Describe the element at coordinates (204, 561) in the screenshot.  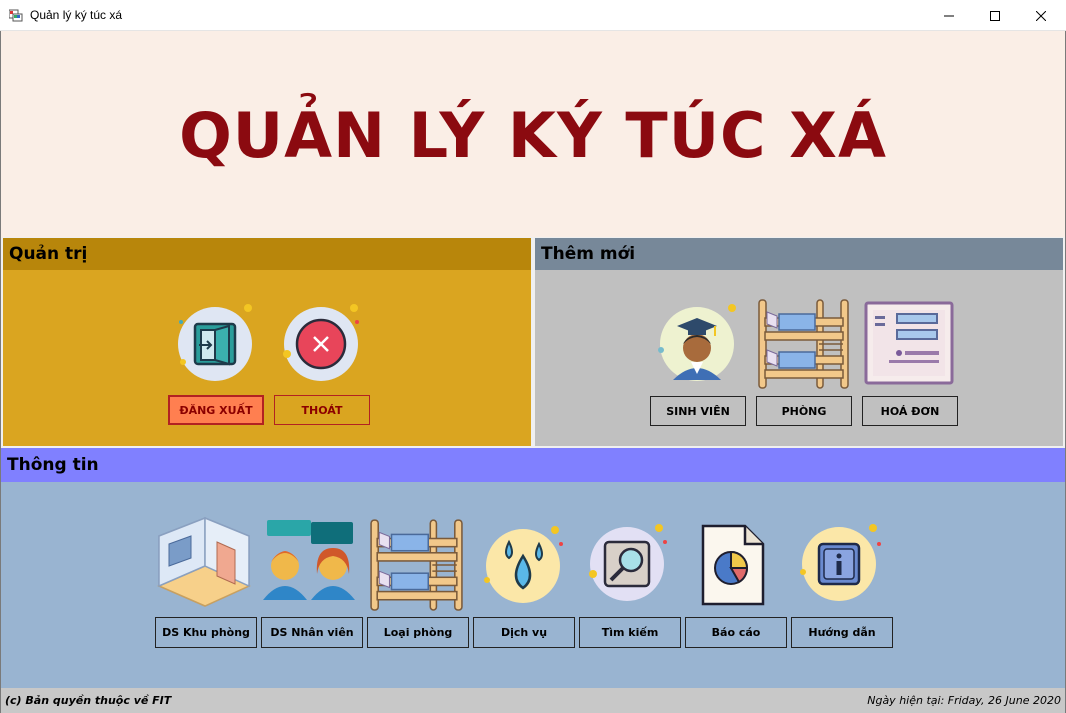
I see `room-area-icon` at that location.